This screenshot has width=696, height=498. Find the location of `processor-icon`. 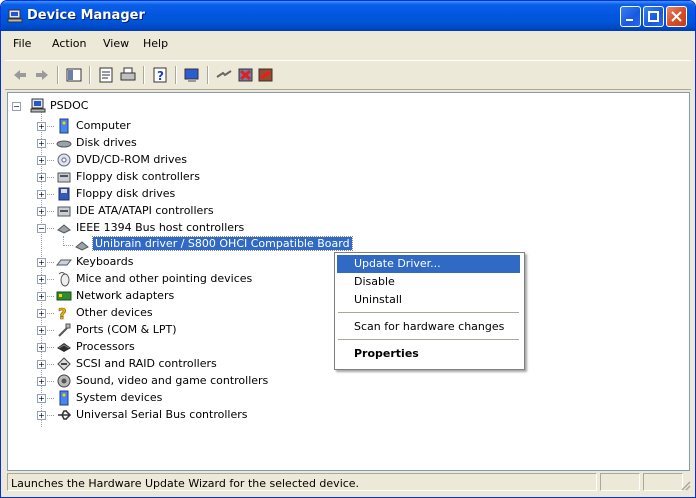

processor-icon is located at coordinates (64, 347).